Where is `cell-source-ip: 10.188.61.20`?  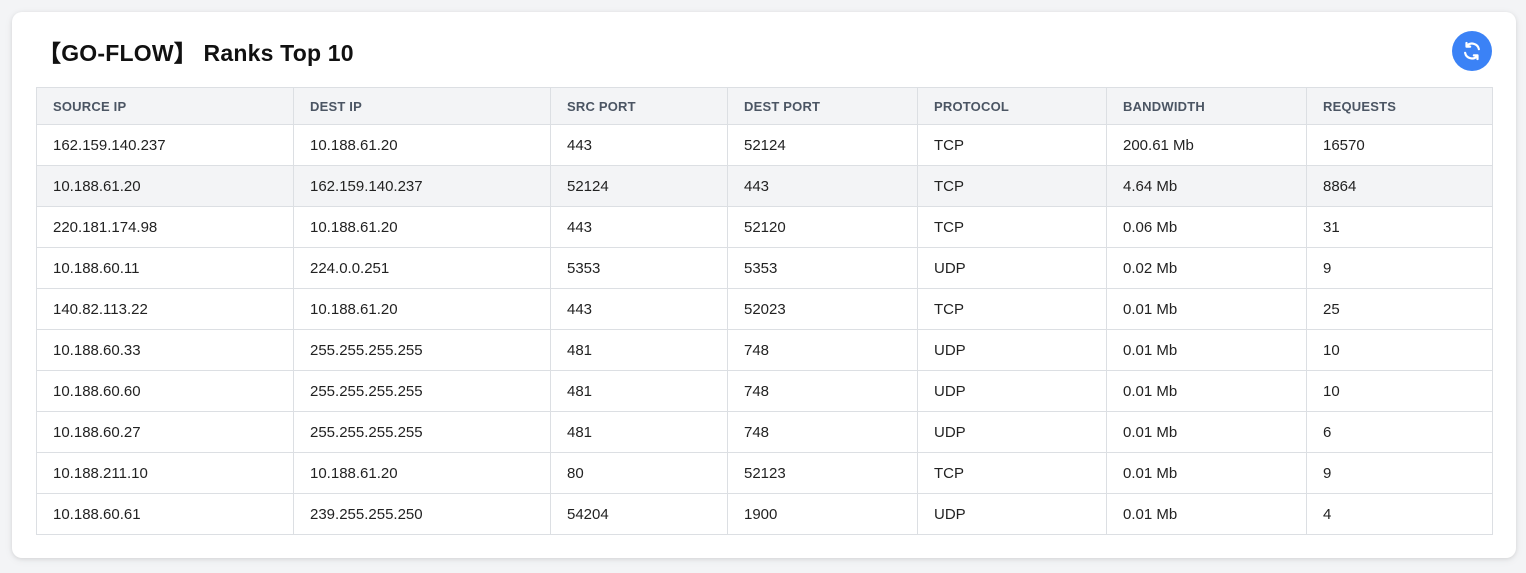
cell-source-ip: 10.188.61.20 is located at coordinates (165, 186).